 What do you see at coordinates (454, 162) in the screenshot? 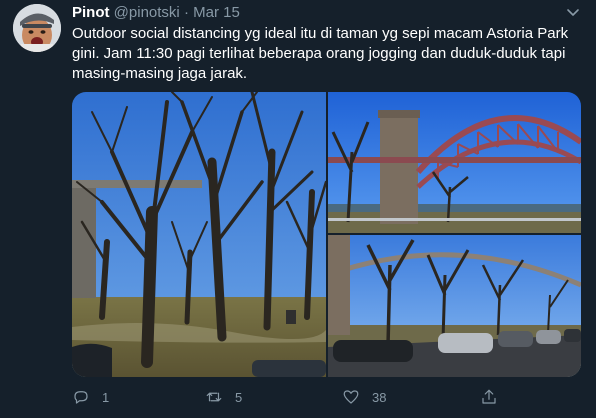
I see `photo-bridge-arch` at bounding box center [454, 162].